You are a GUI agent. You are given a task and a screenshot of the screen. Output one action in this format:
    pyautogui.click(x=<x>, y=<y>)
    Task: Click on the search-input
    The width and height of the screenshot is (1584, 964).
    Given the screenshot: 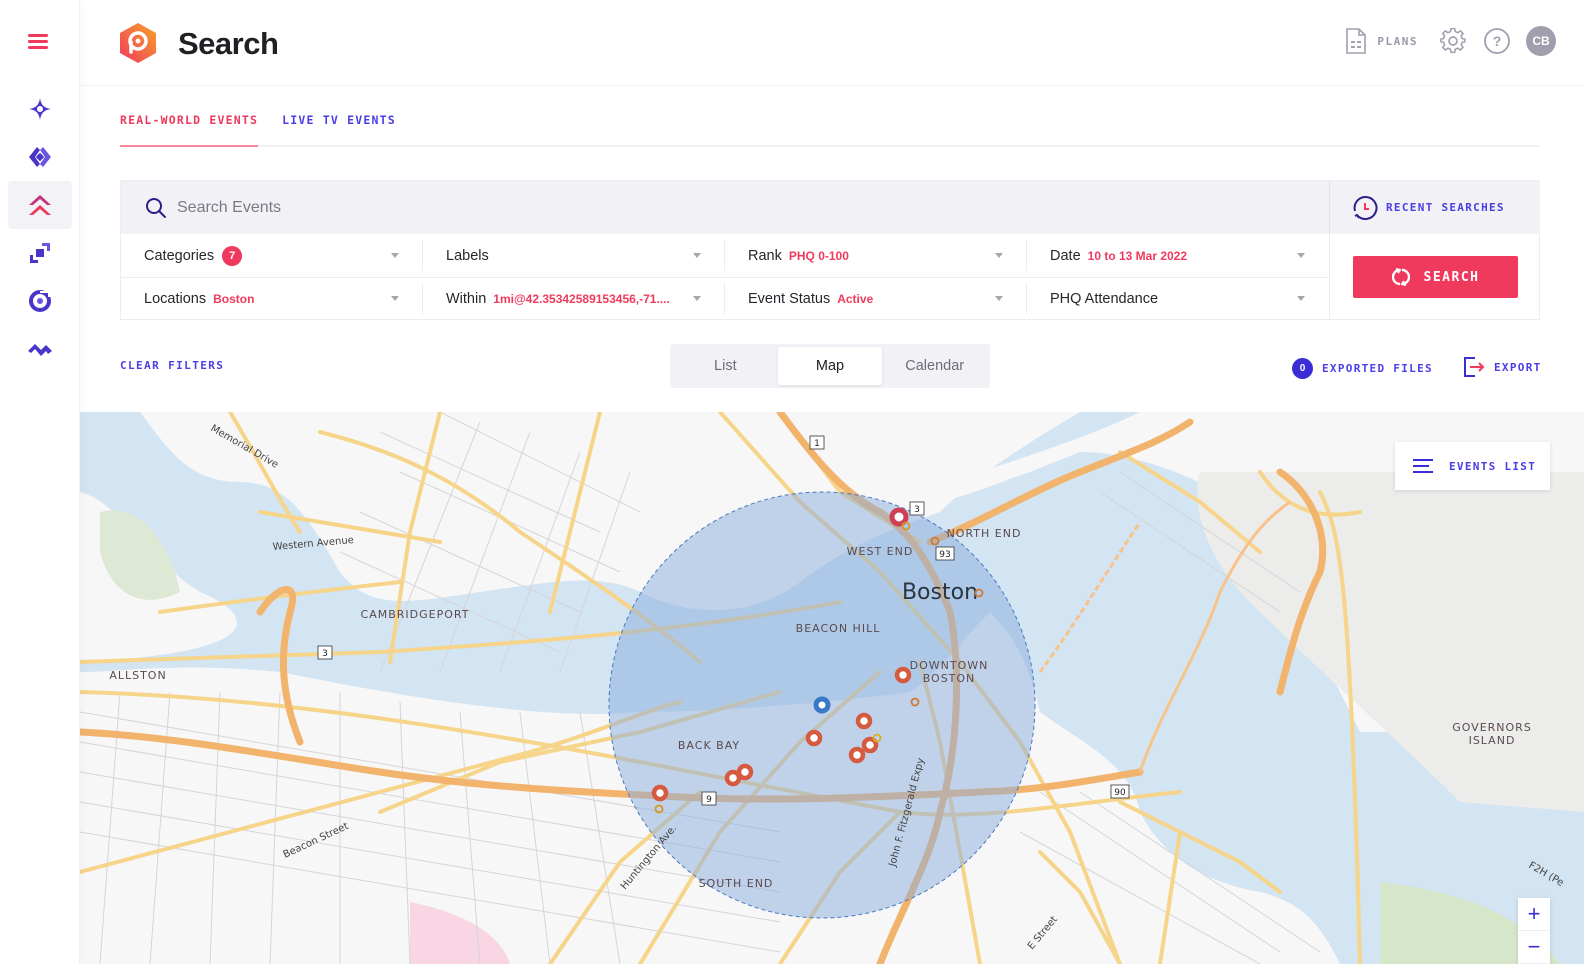 What is the action you would take?
    pyautogui.click(x=727, y=207)
    